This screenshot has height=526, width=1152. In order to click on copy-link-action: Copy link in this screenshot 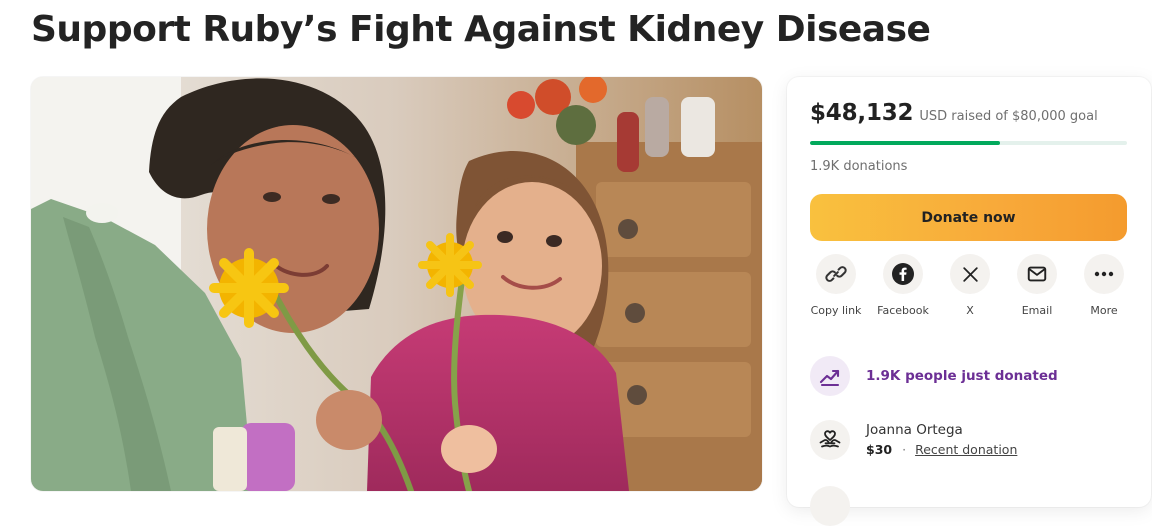, I will do `click(836, 299)`.